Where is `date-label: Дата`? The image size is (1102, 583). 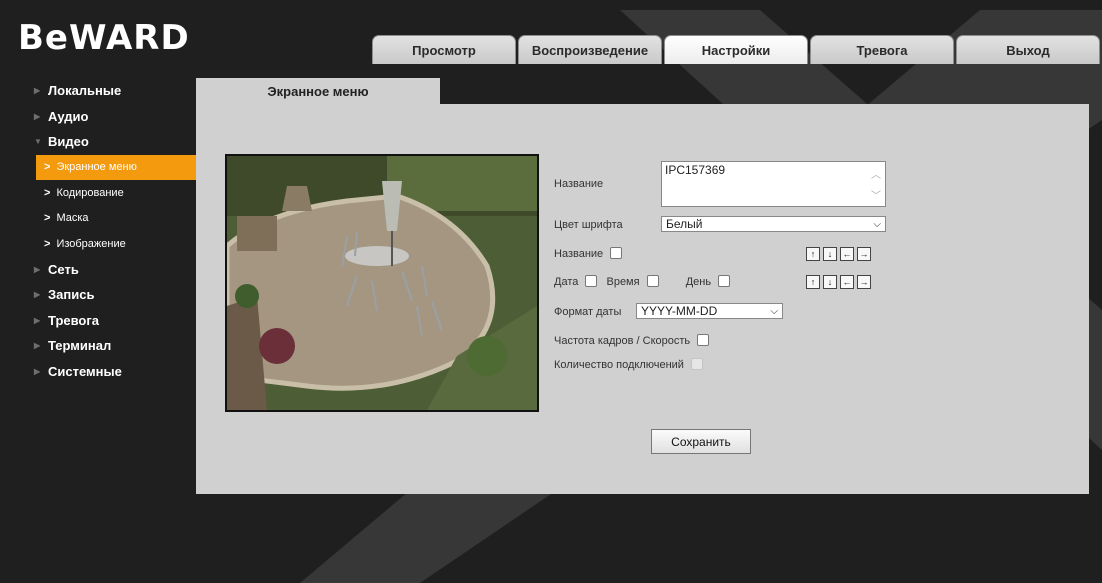 date-label: Дата is located at coordinates (566, 282).